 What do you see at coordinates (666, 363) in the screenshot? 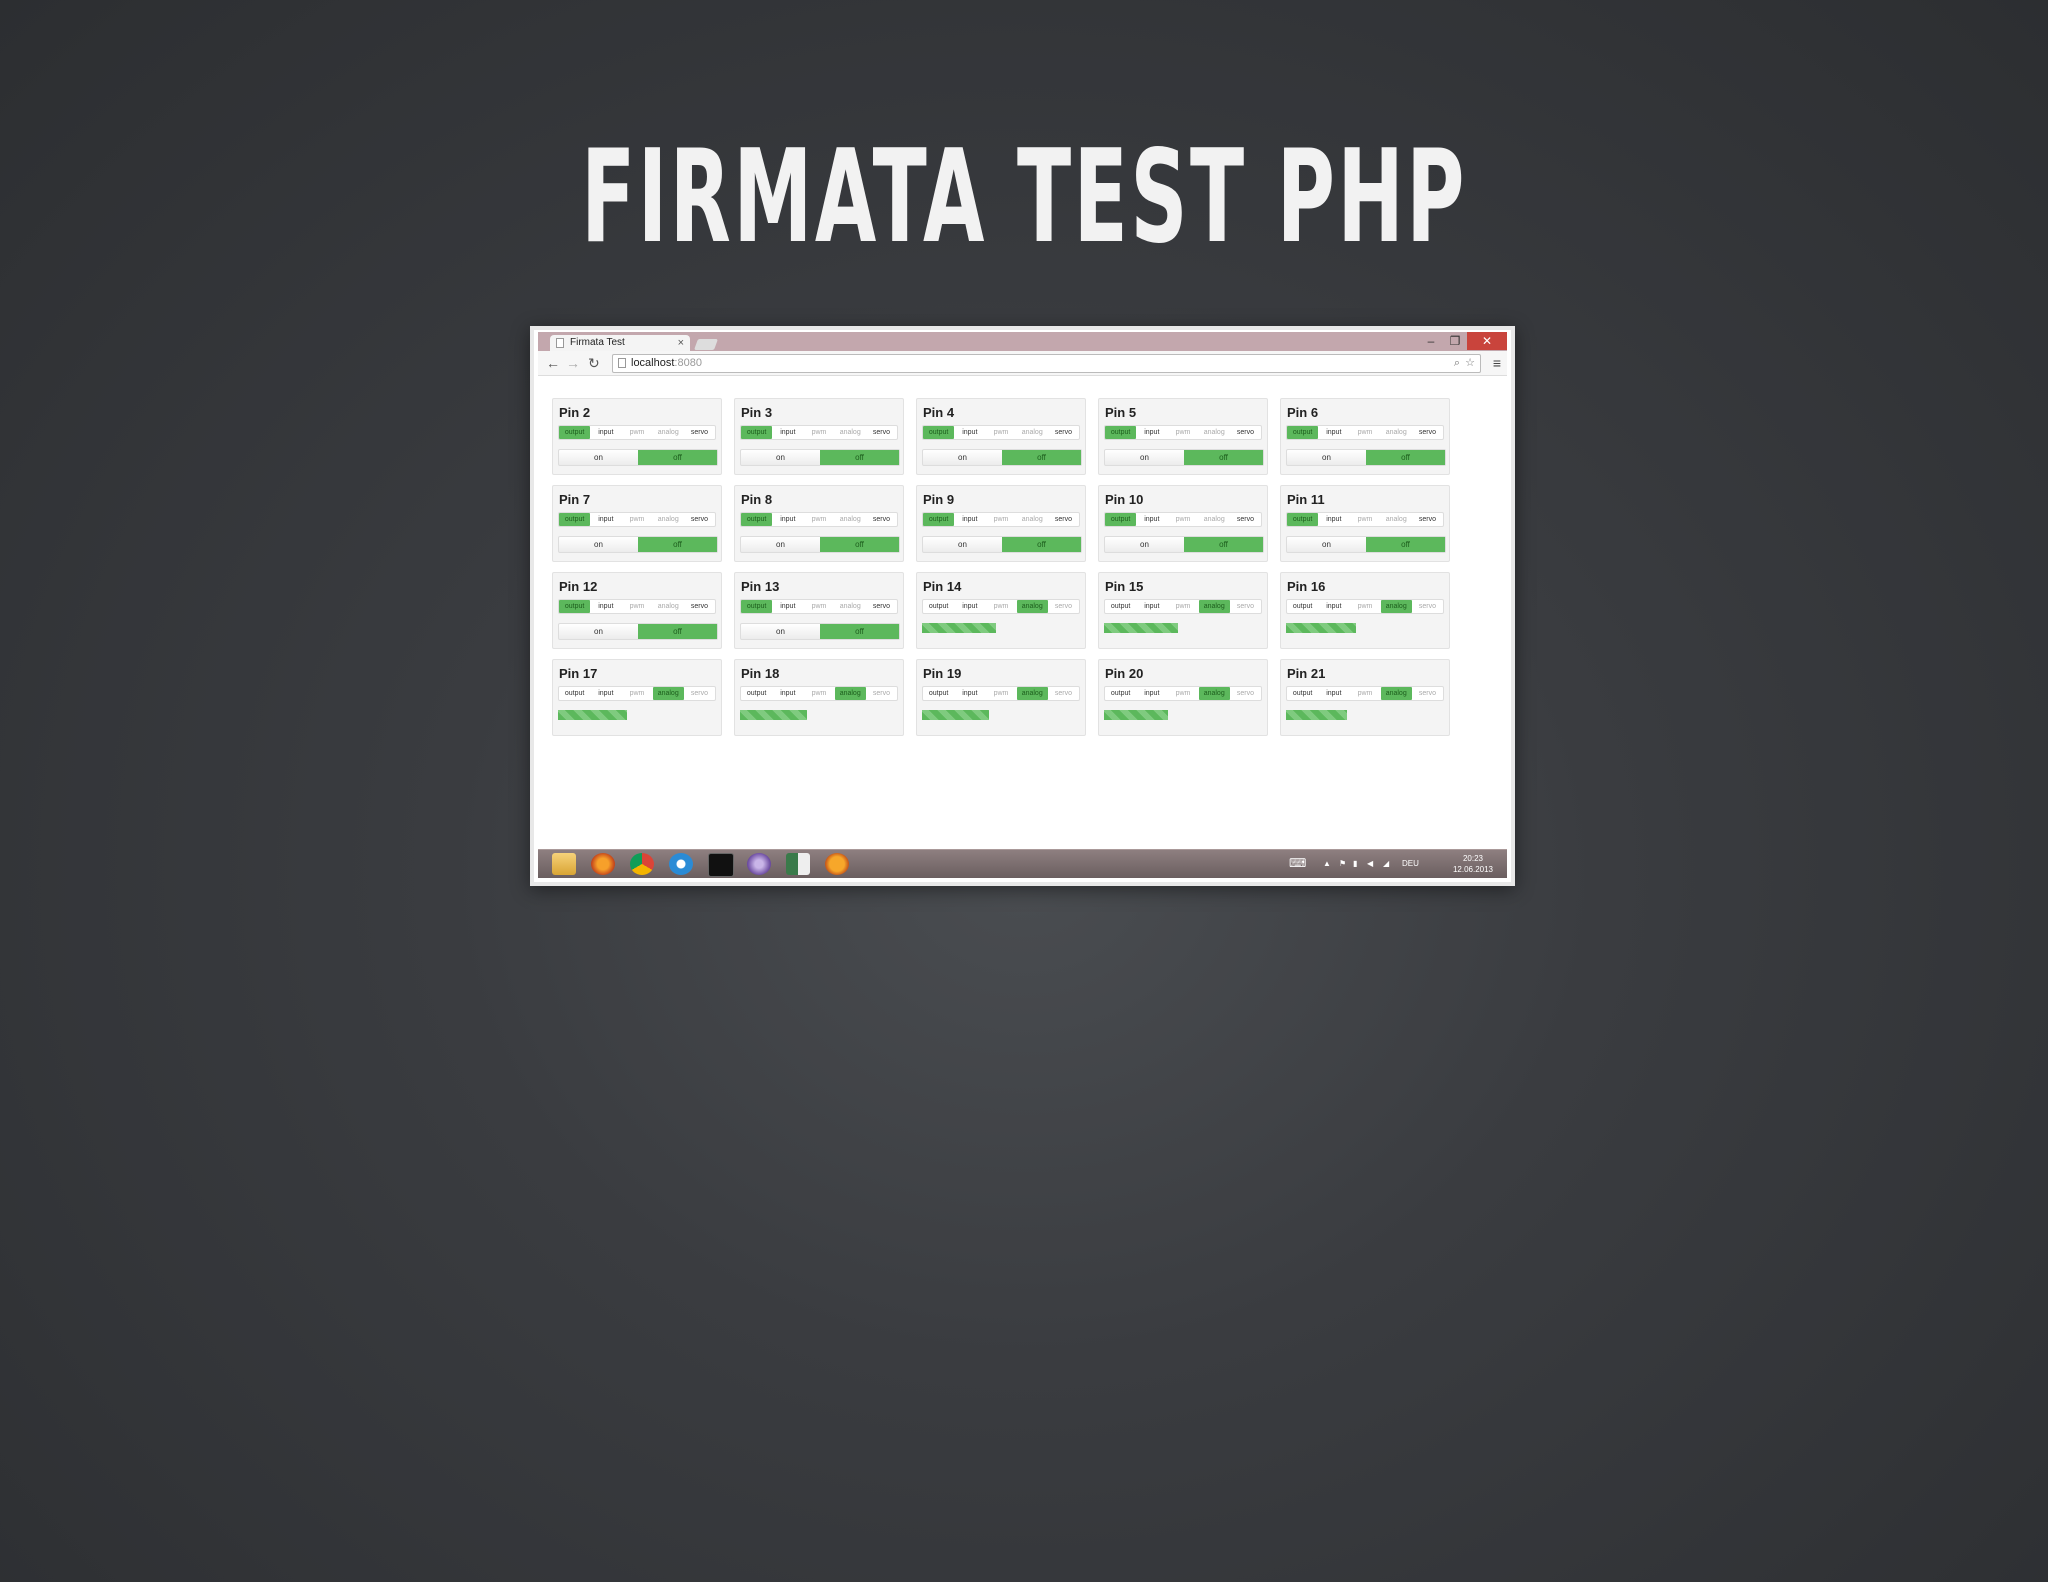
I see `url-text: localhost:8080` at bounding box center [666, 363].